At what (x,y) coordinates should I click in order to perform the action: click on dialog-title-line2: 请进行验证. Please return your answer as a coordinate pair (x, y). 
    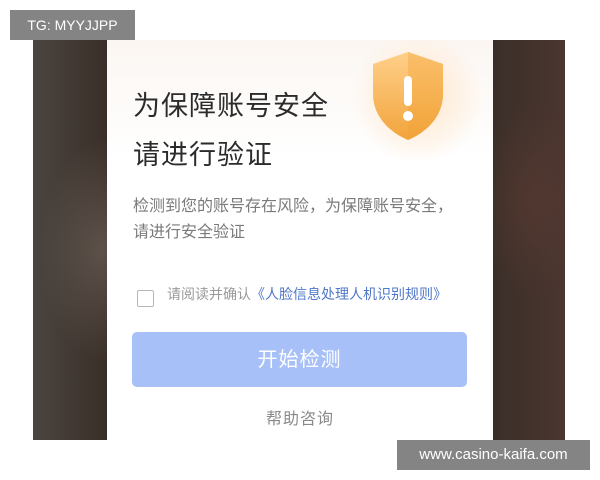
    Looking at the image, I should click on (203, 155).